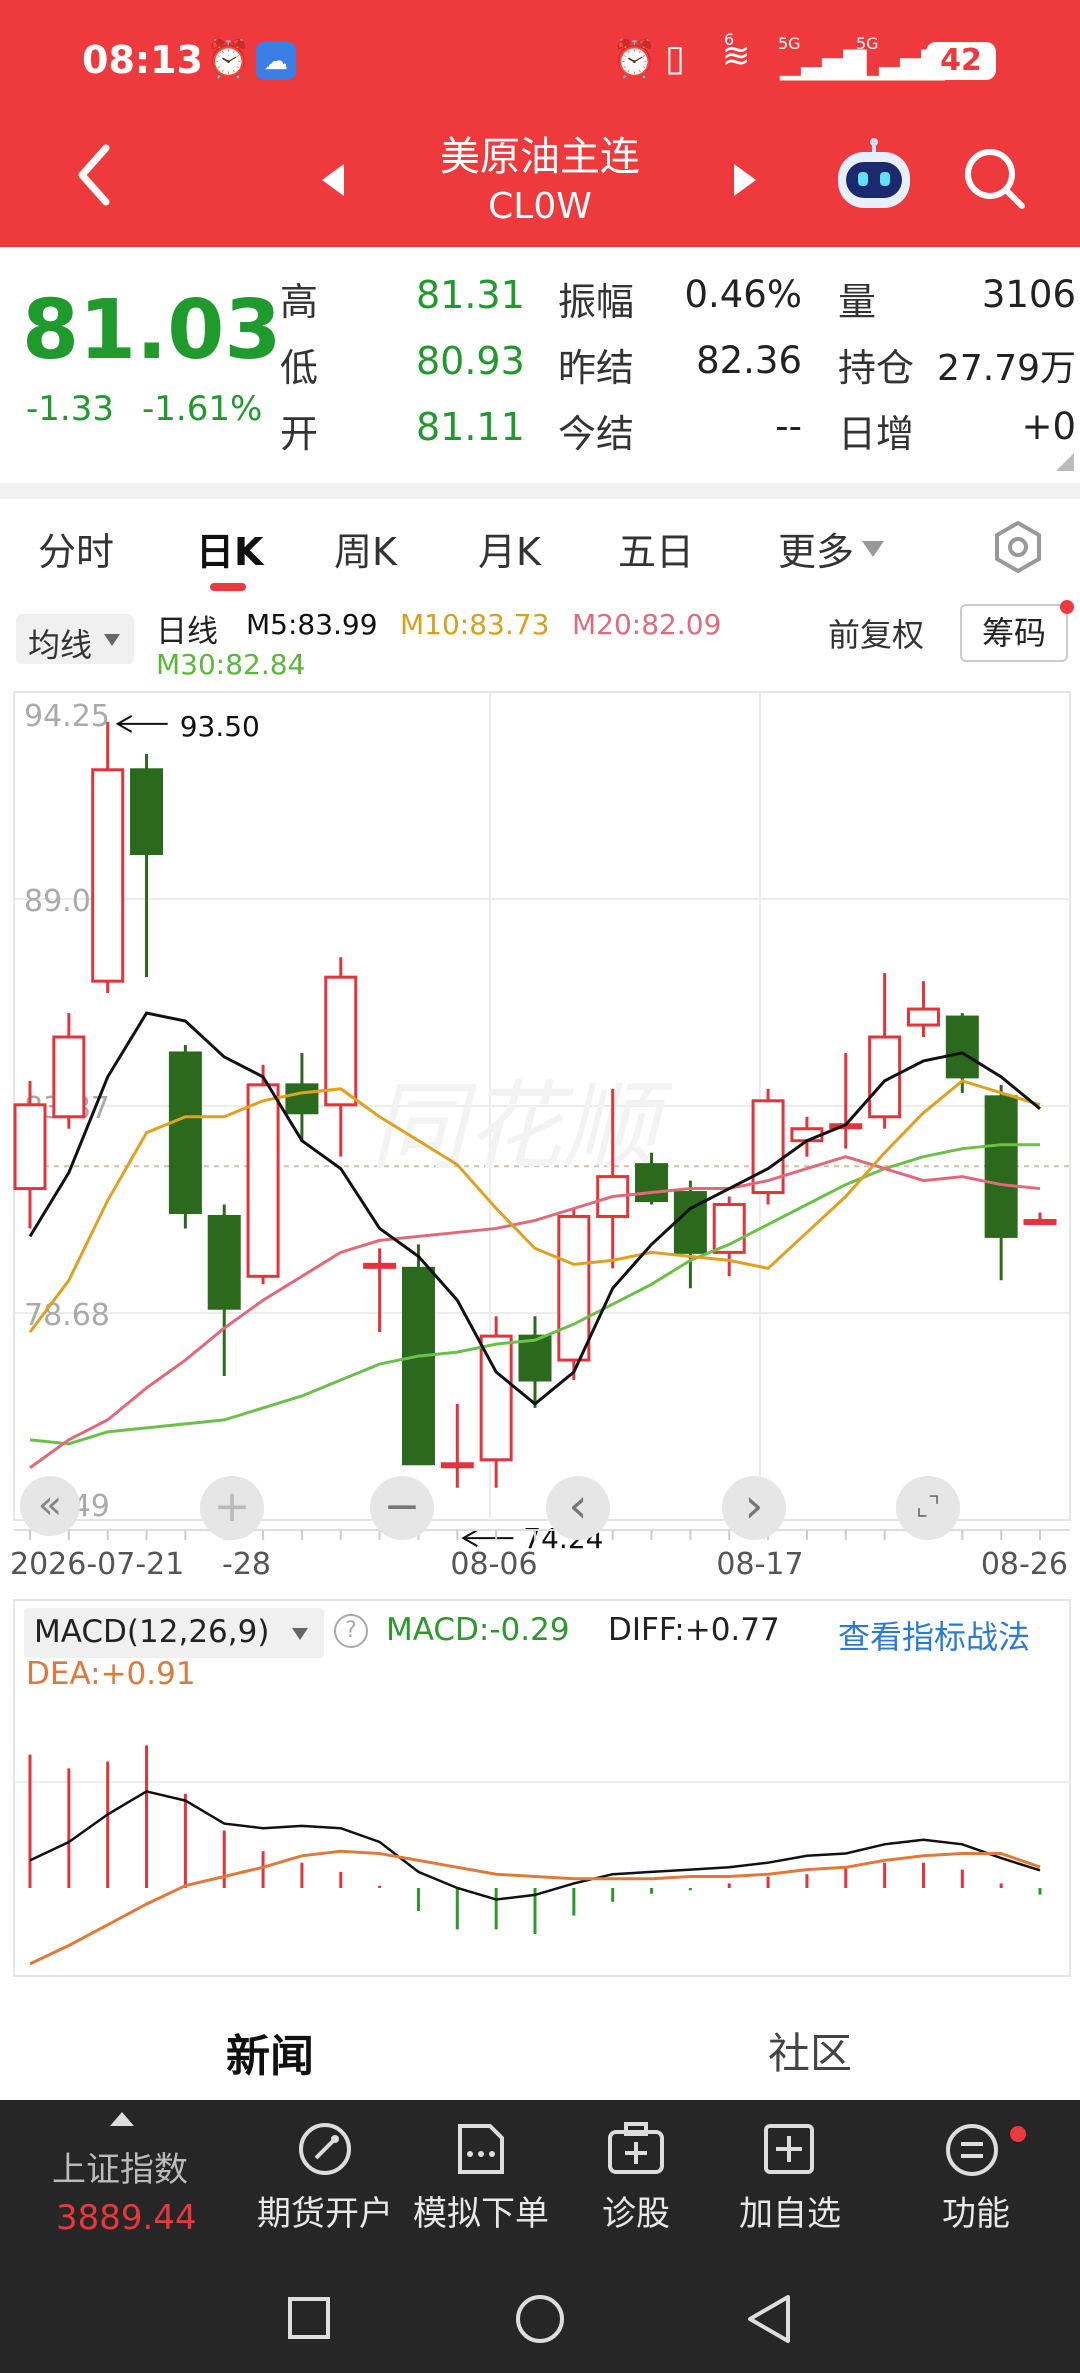 This screenshot has height=2373, width=1080. I want to click on label-open-interest: 持仓, so click(876, 368).